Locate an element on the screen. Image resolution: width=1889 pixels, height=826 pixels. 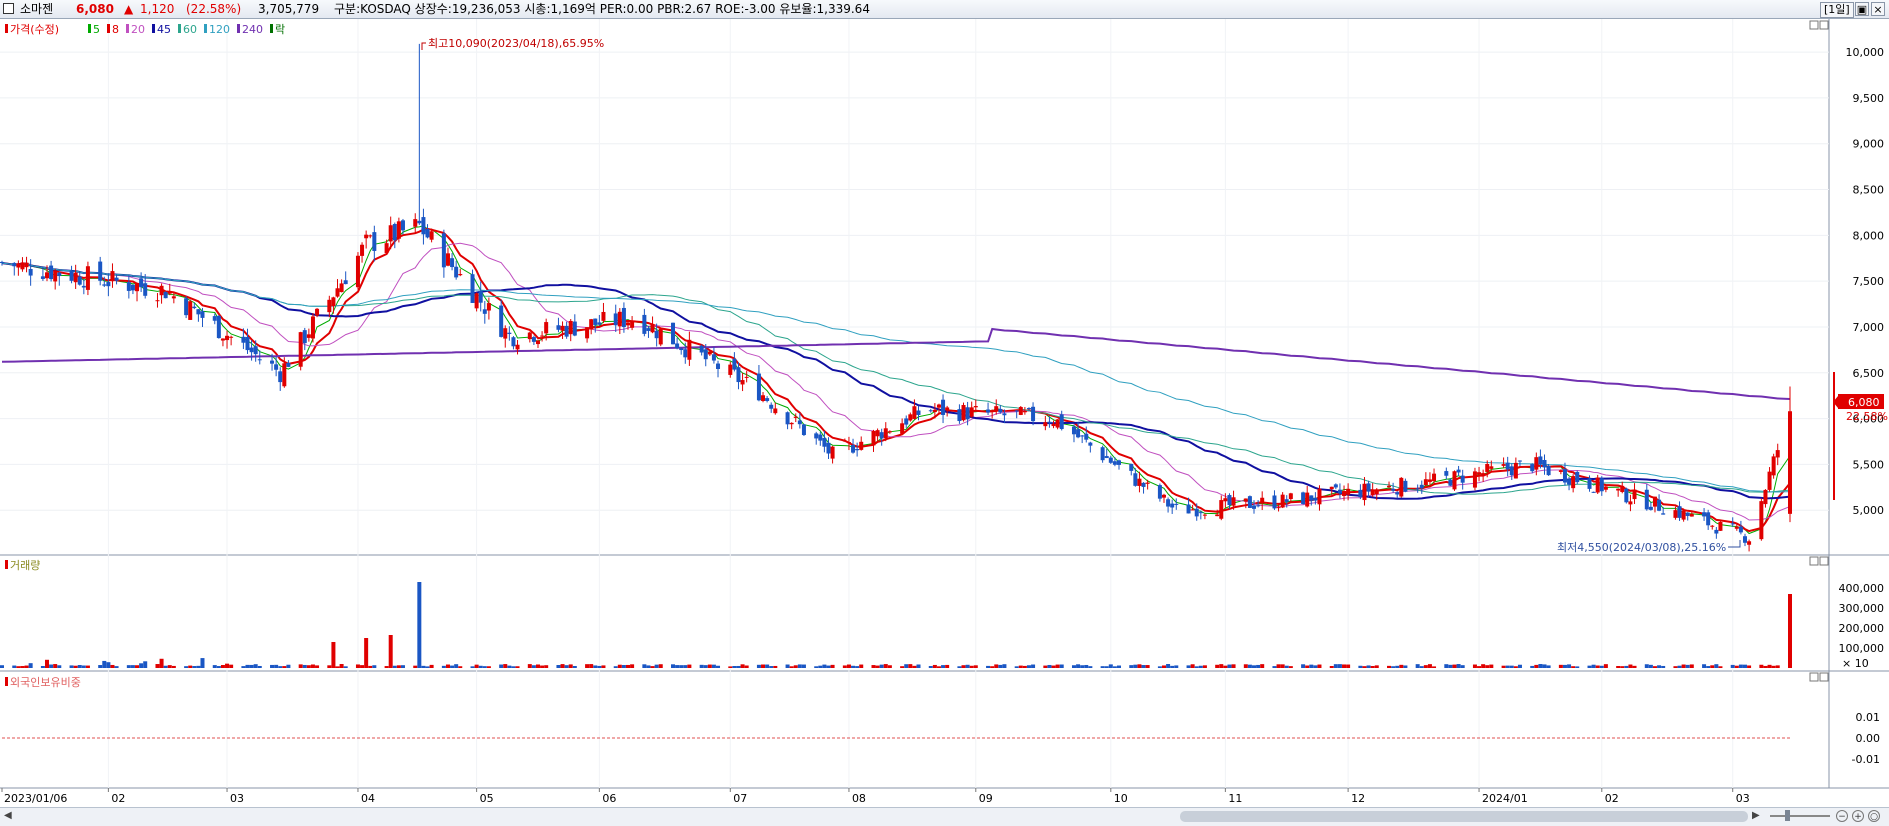
period-button: [1일] is located at coordinates (1837, 10).